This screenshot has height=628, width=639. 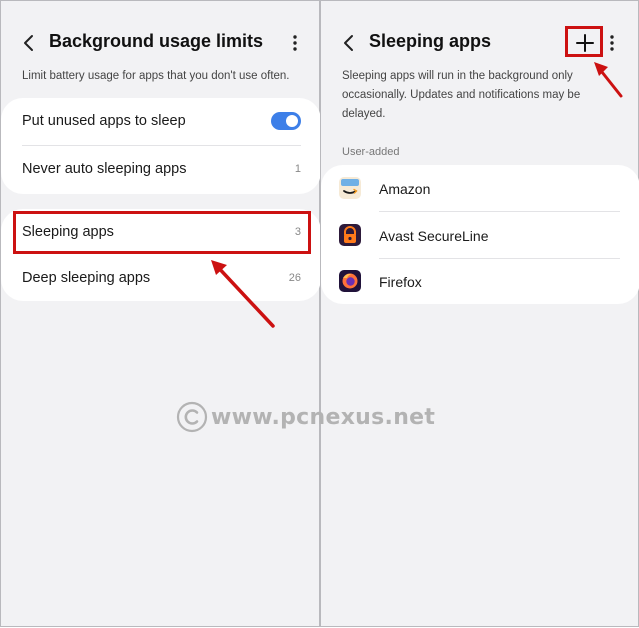 I want to click on avast-secureline-icon, so click(x=350, y=235).